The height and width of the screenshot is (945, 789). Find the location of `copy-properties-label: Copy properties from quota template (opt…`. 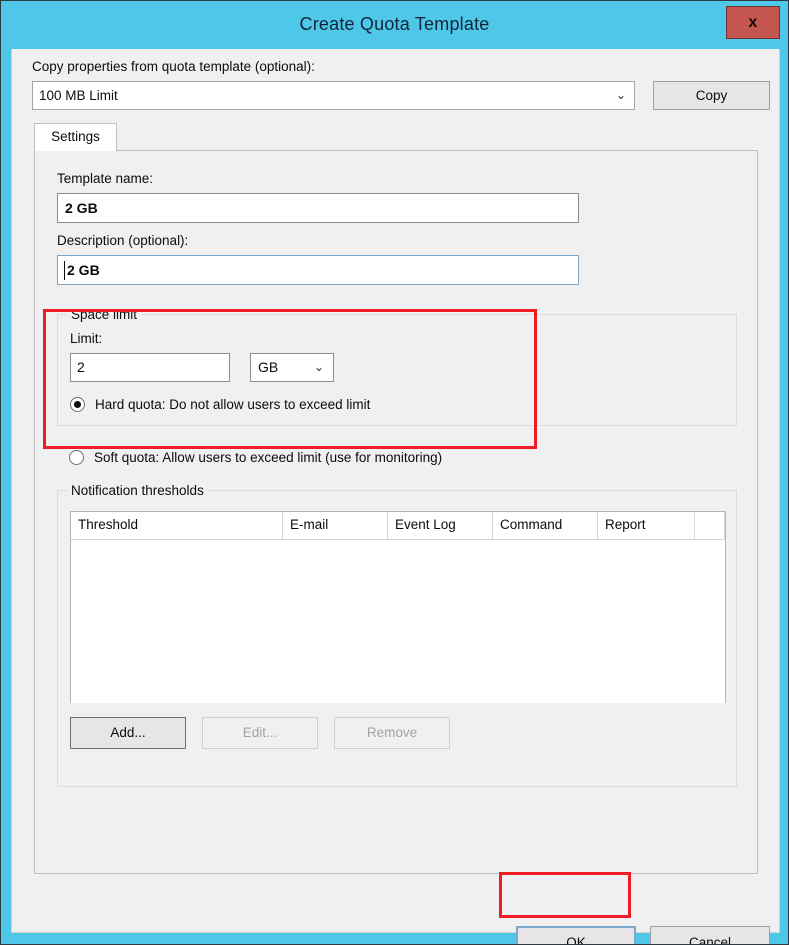

copy-properties-label: Copy properties from quota template (opt… is located at coordinates (173, 66).